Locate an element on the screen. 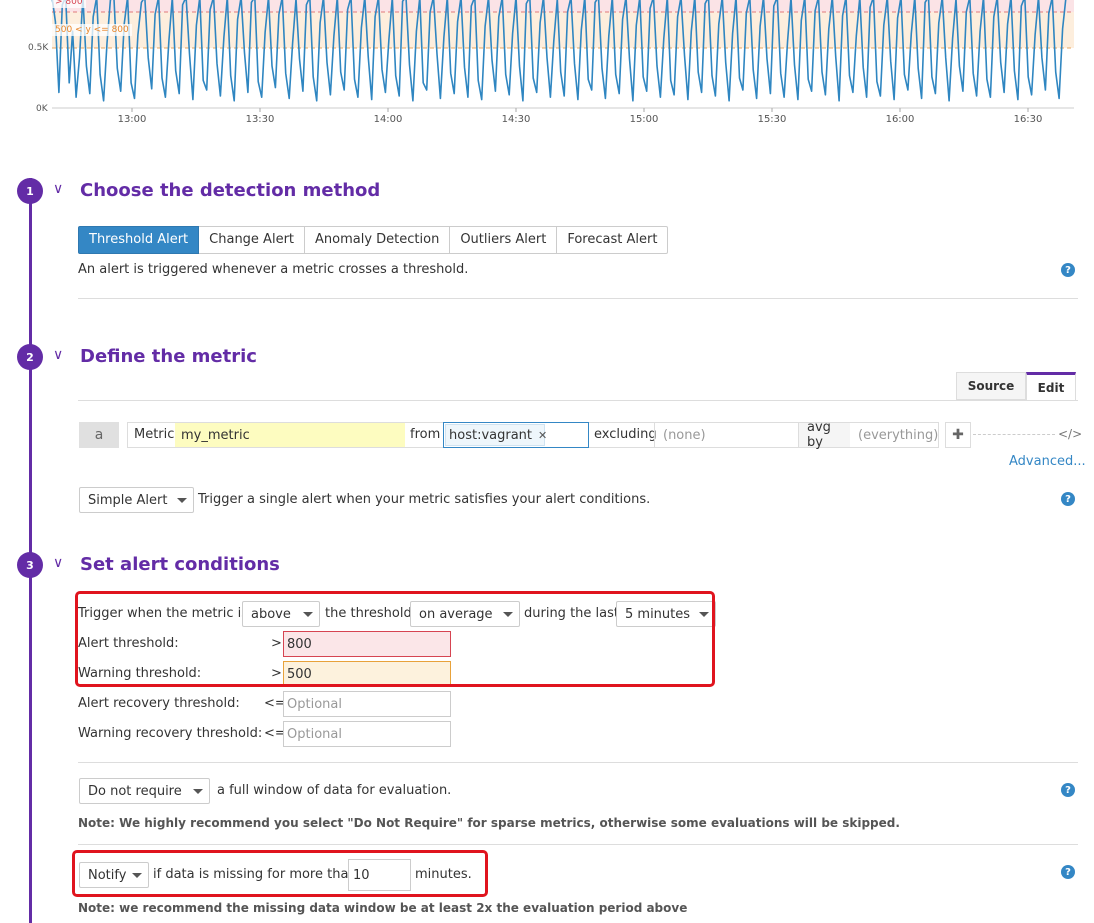 The image size is (1094, 923). close-icon: ✕ is located at coordinates (542, 435).